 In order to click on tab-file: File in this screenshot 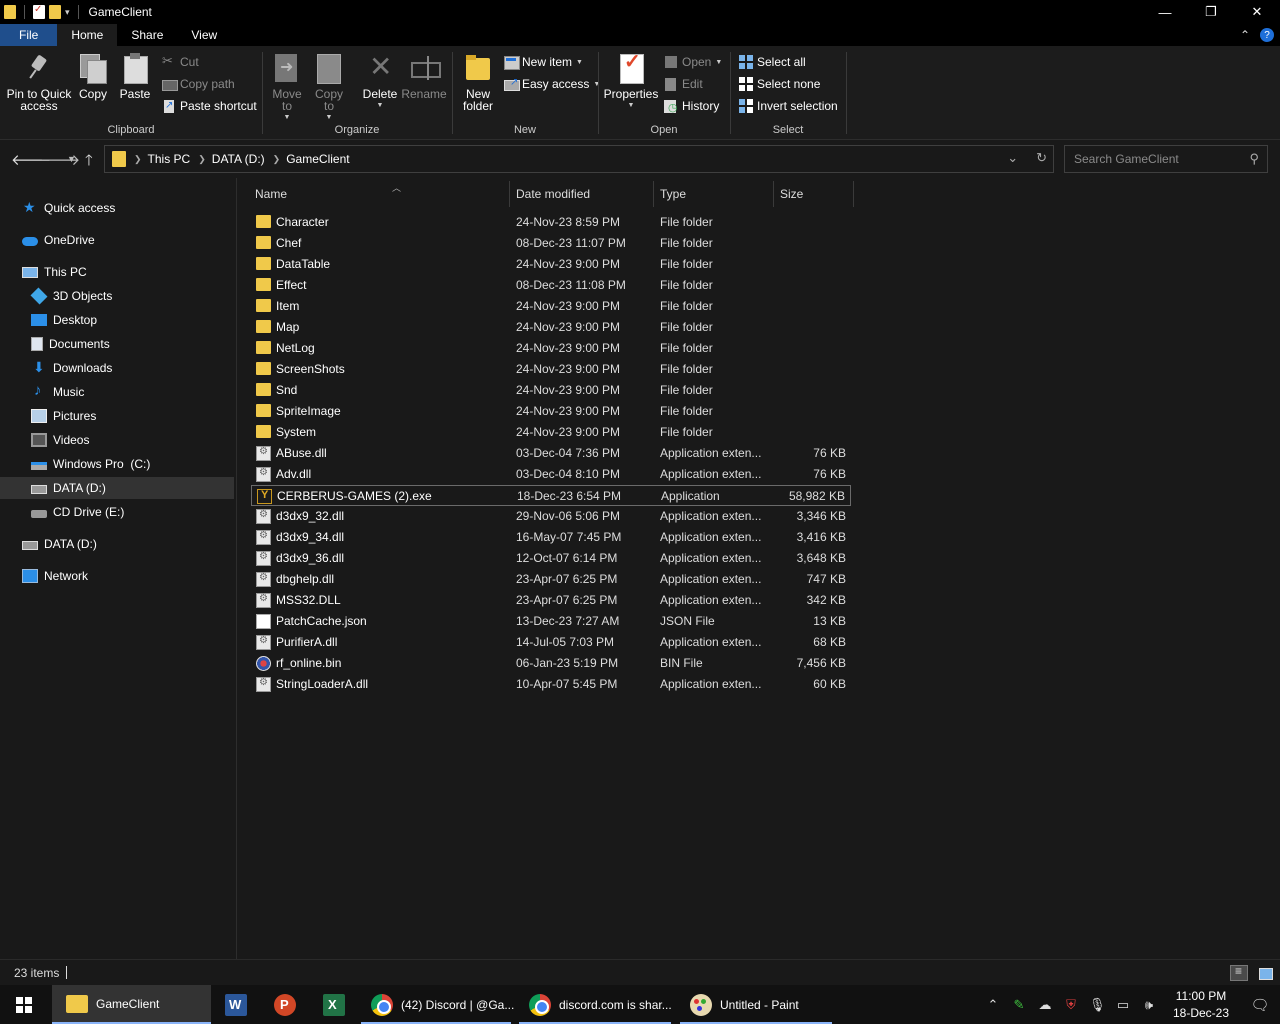, I will do `click(29, 35)`.